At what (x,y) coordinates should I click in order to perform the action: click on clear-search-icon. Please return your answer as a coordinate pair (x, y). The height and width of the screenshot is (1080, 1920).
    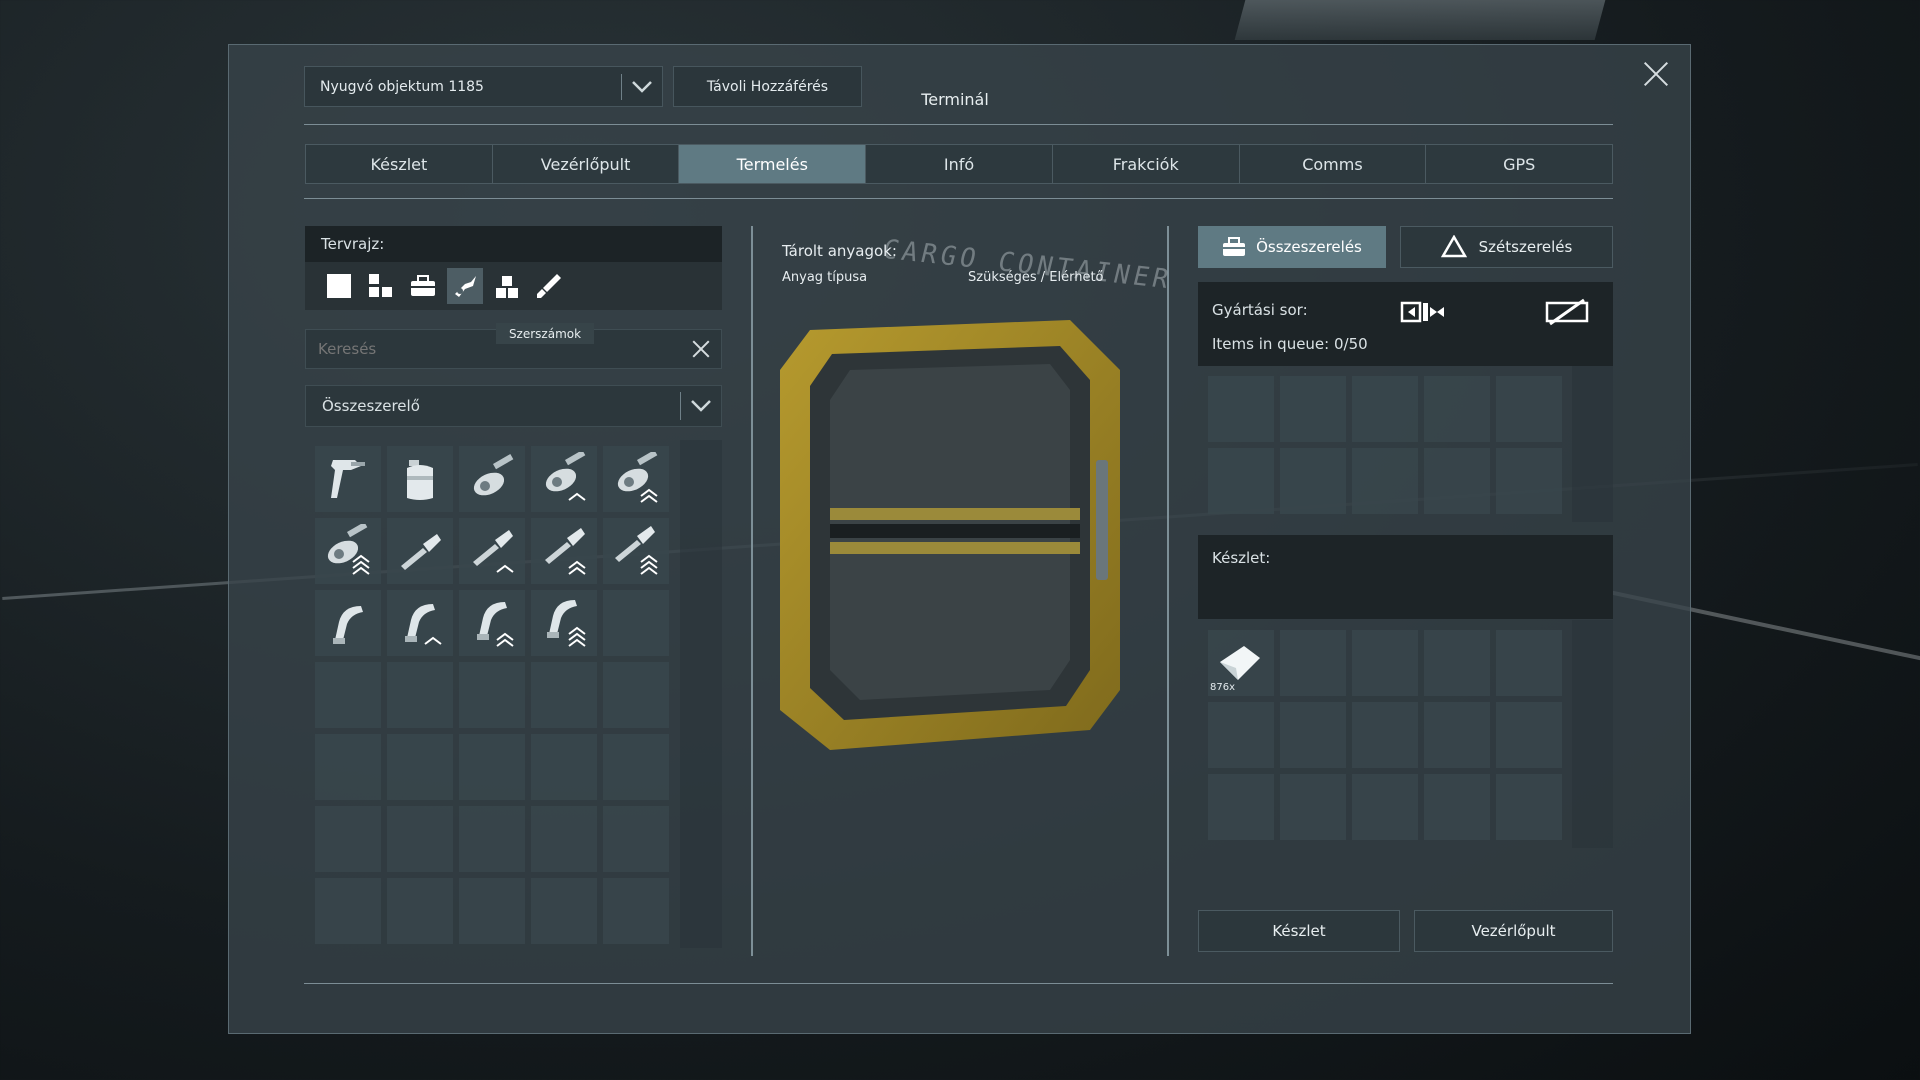
    Looking at the image, I should click on (701, 349).